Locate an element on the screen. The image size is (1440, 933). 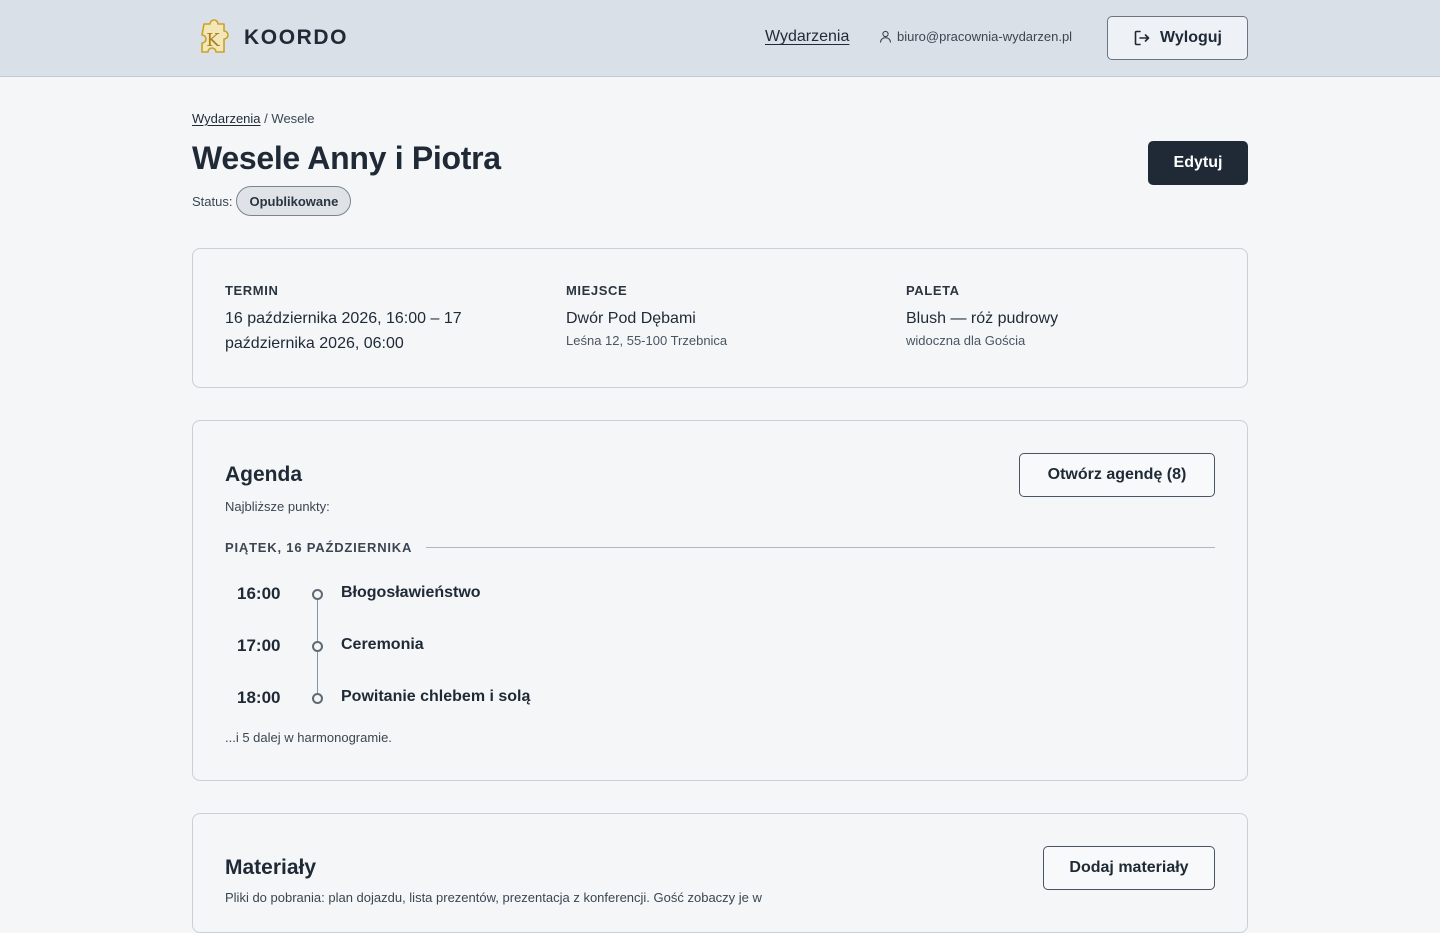
open-agenda-button: Otwórz agendę (8) is located at coordinates (1117, 475).